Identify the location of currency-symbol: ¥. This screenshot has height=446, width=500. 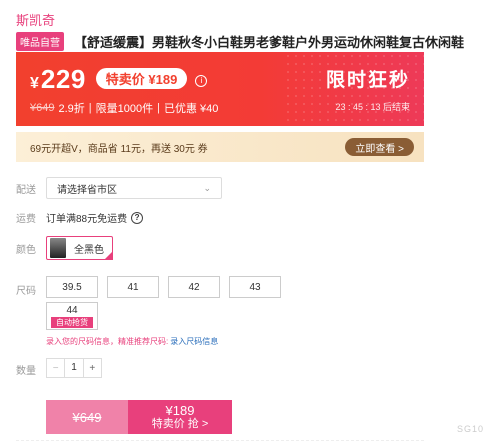
(34, 83).